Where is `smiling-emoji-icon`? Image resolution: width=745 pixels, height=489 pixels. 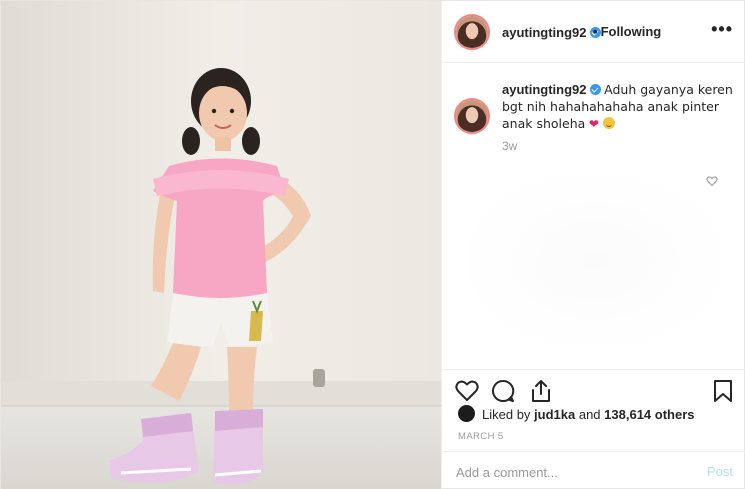 smiling-emoji-icon is located at coordinates (608, 123).